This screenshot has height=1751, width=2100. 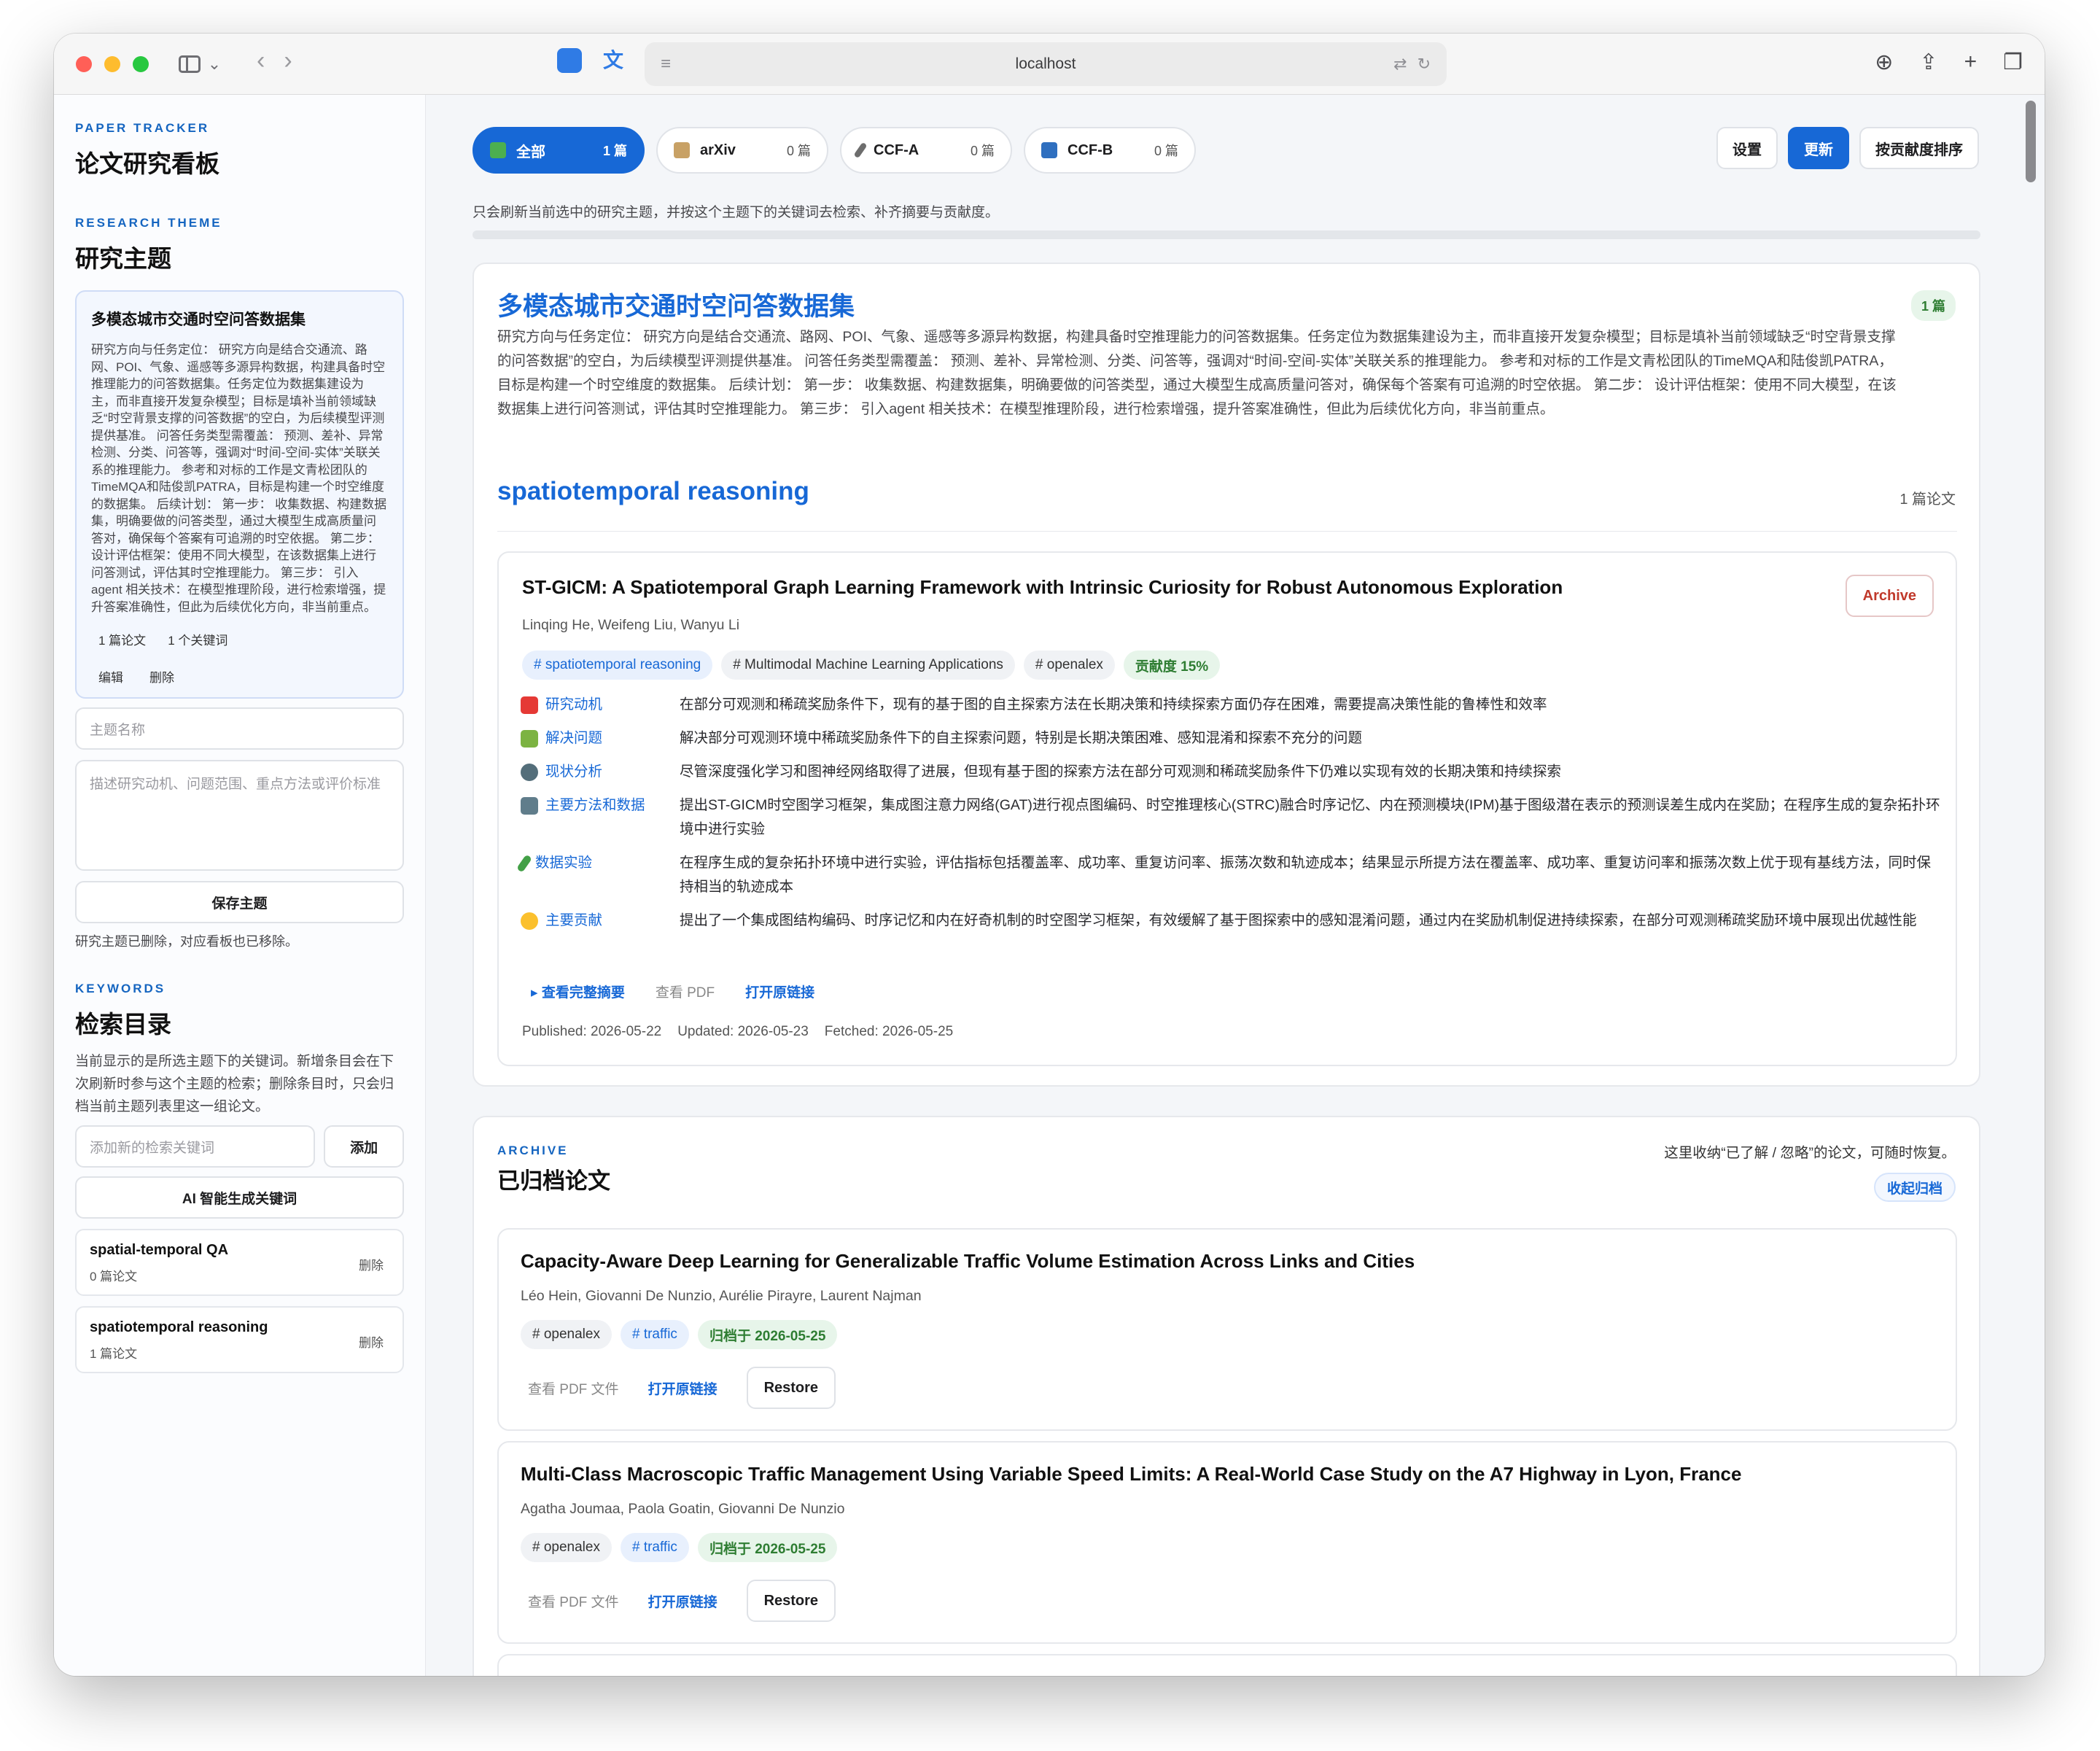 I want to click on status-note: 研究主题已删除，对应看板也已移除。, so click(x=186, y=941).